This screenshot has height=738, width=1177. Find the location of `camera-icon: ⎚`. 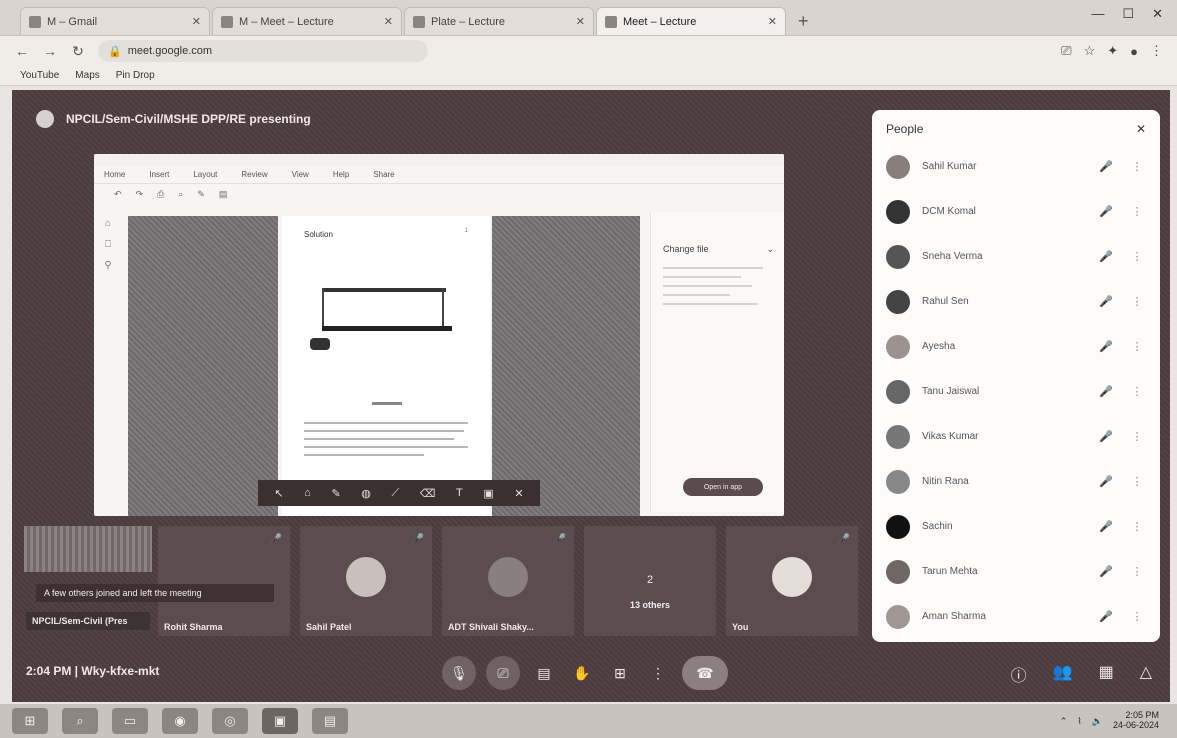

camera-icon: ⎚ is located at coordinates (503, 673).